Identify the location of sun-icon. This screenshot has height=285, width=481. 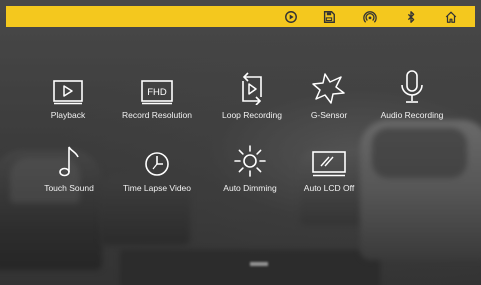
(250, 160).